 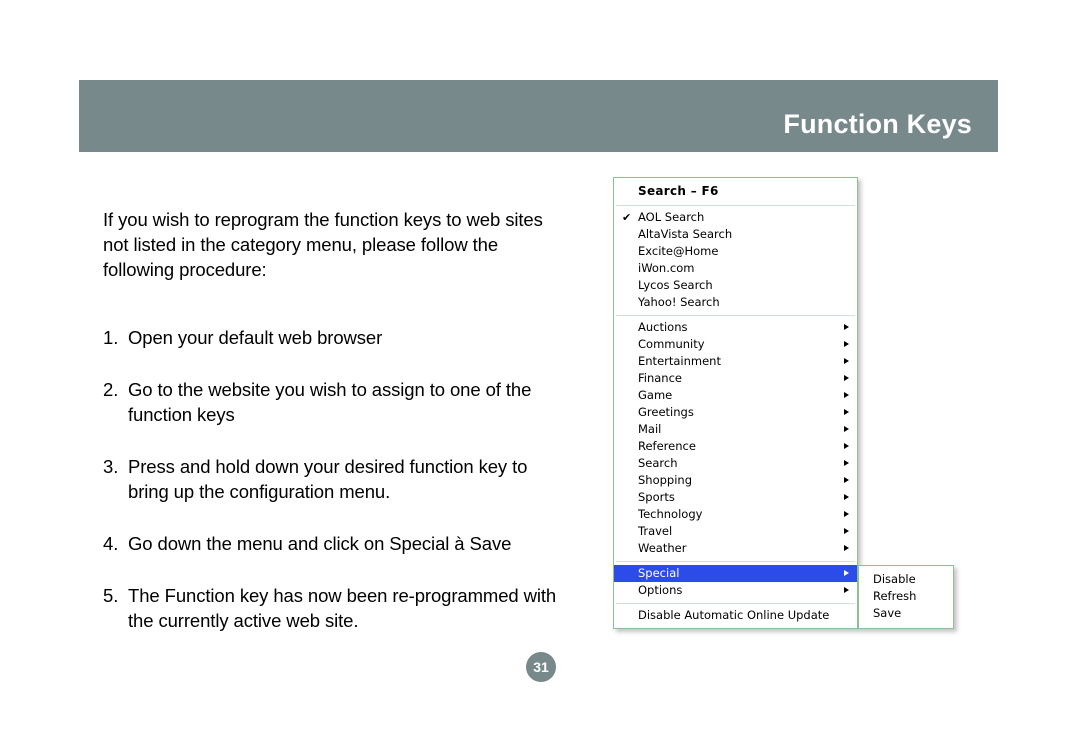 I want to click on menu-item-community: Community, so click(x=735, y=344).